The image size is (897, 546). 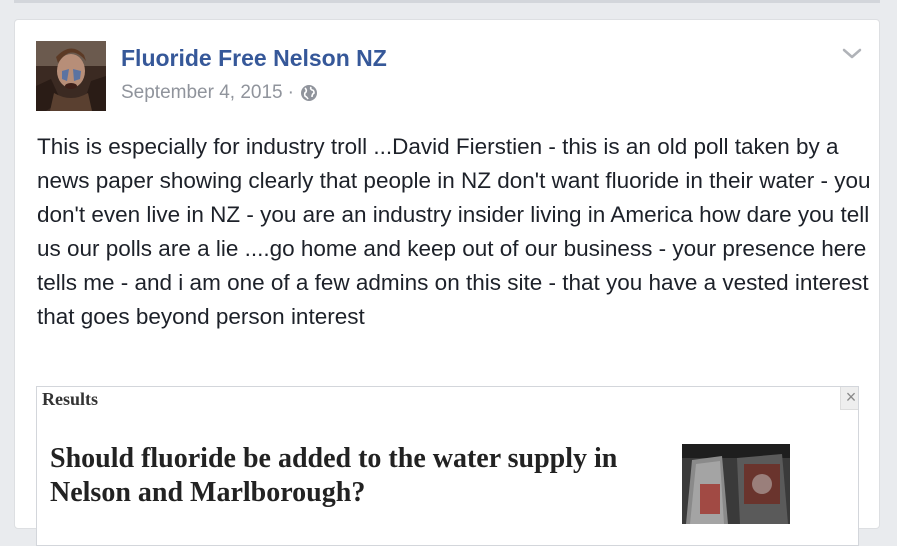 What do you see at coordinates (309, 93) in the screenshot?
I see `globe-icon` at bounding box center [309, 93].